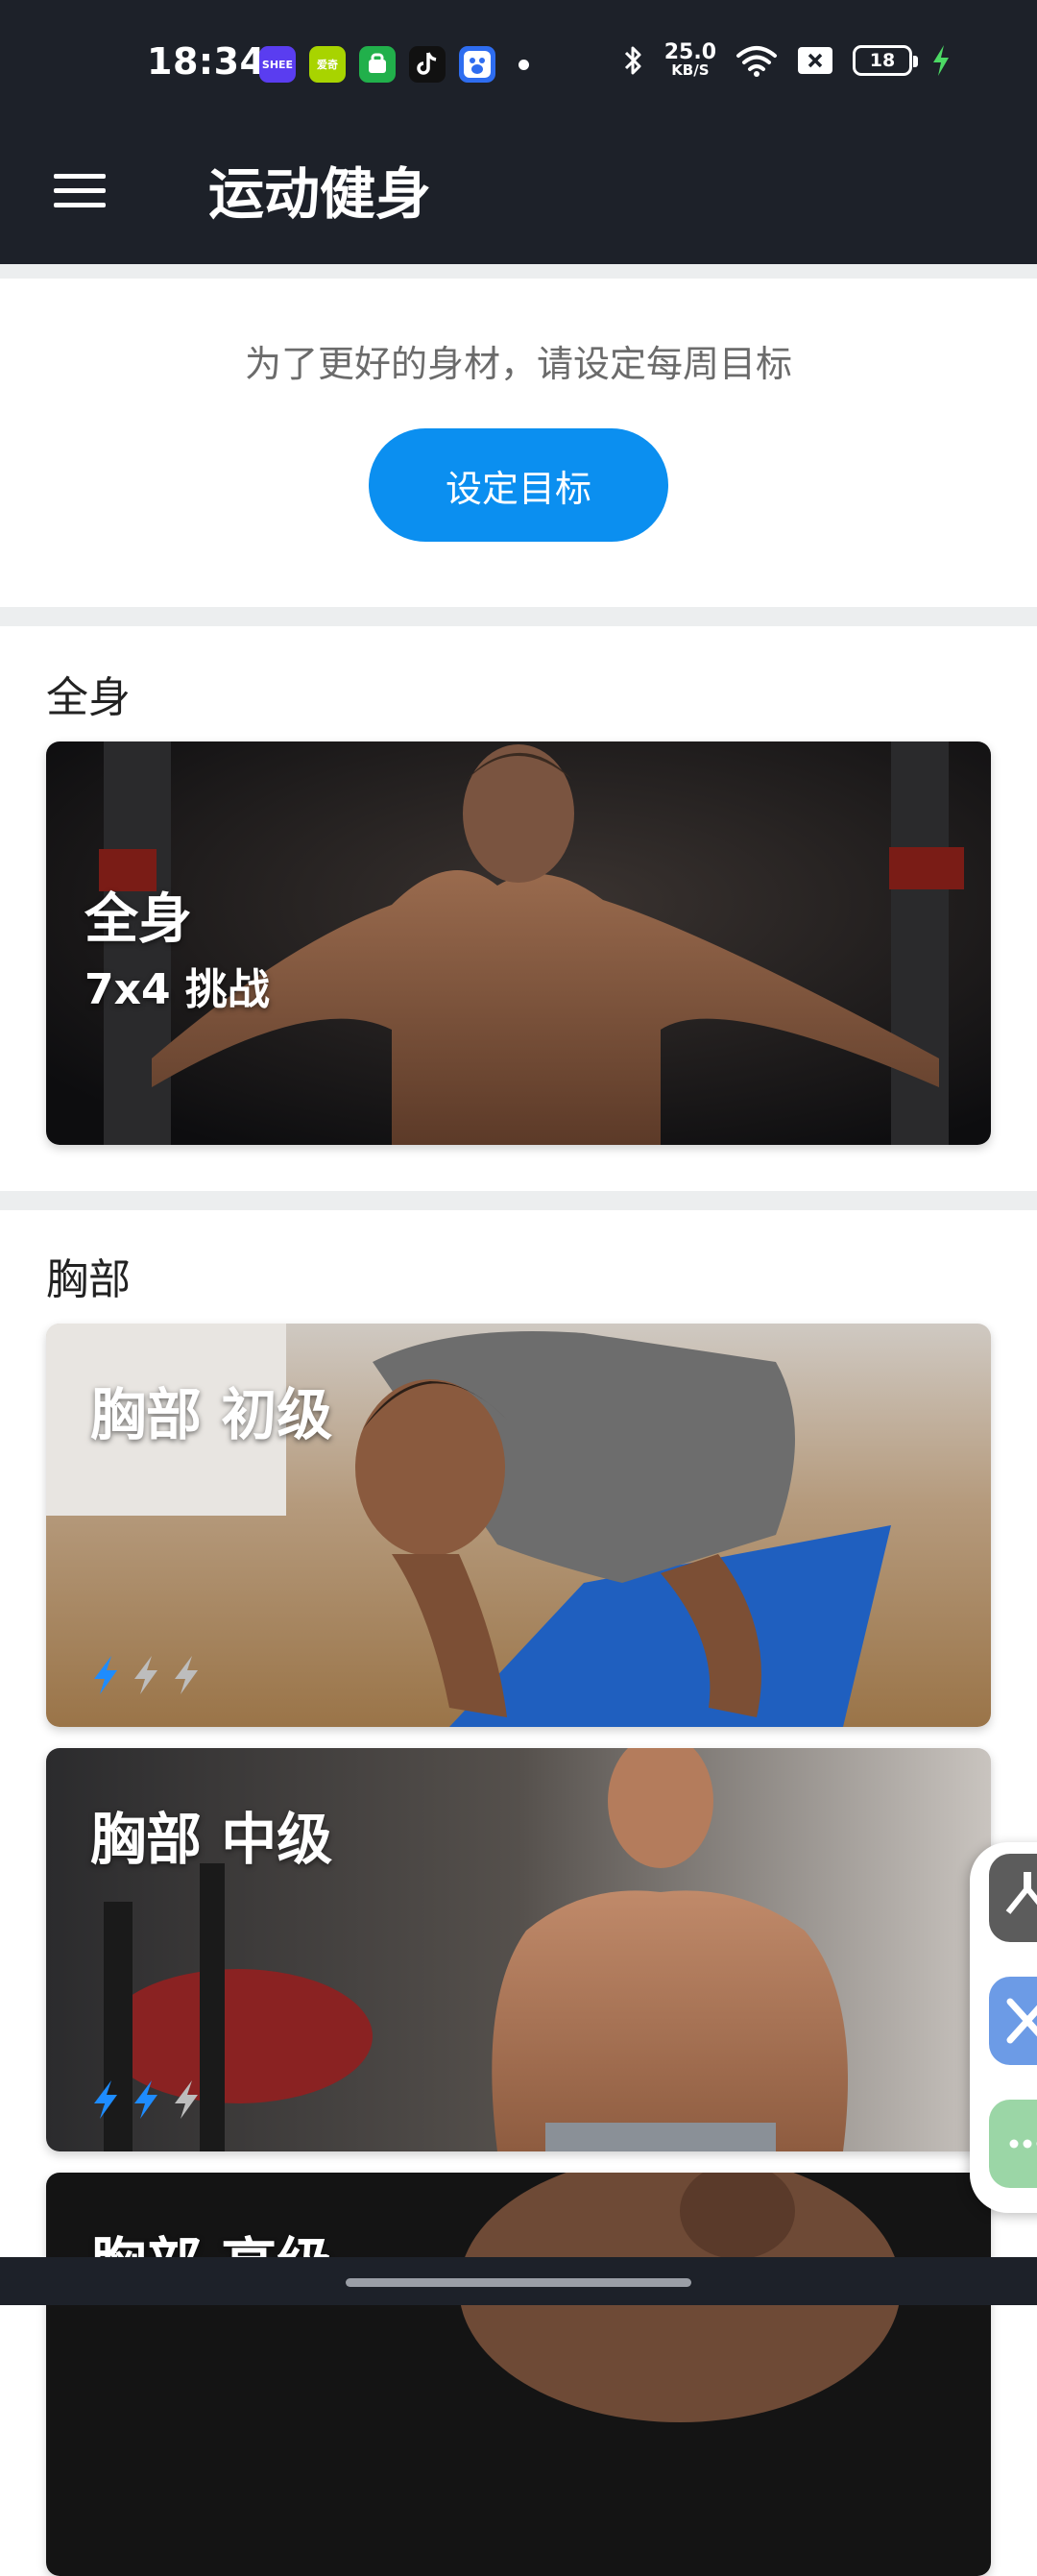 This screenshot has width=1037, height=2576. What do you see at coordinates (177, 986) in the screenshot?
I see `card-subtitle: 7x4 挑战` at bounding box center [177, 986].